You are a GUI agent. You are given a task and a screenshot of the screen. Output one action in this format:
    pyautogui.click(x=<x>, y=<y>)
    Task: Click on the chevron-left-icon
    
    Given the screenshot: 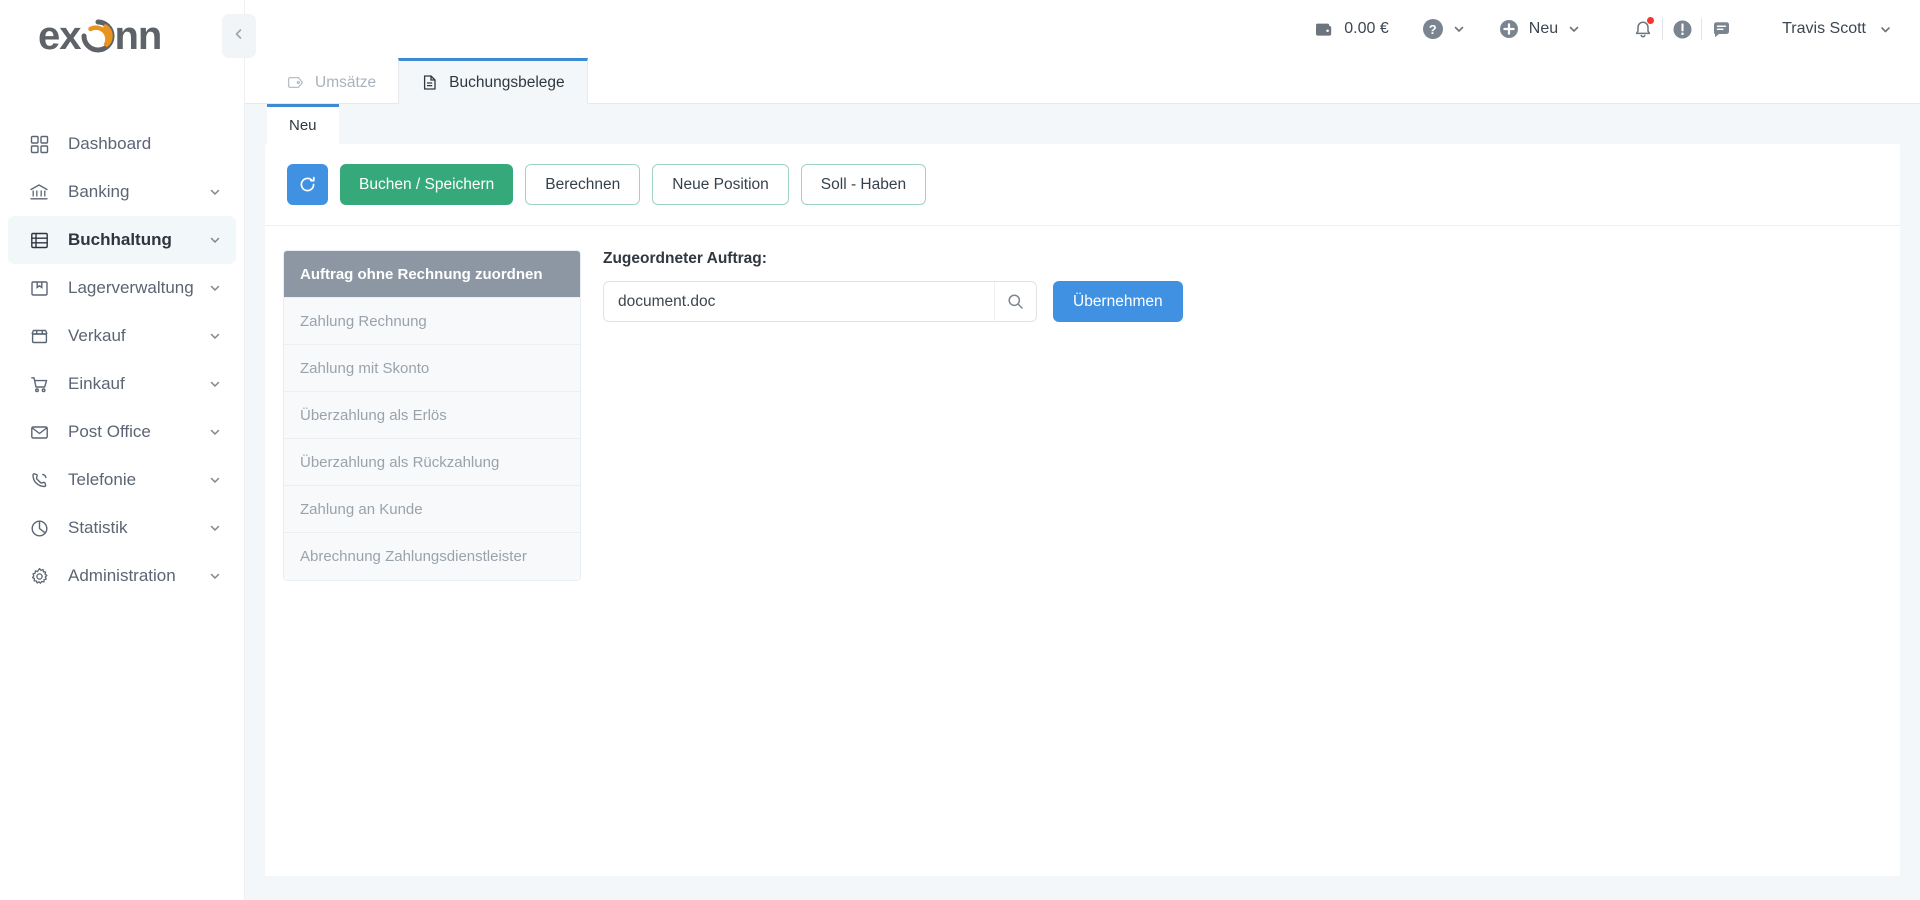 What is the action you would take?
    pyautogui.click(x=239, y=36)
    